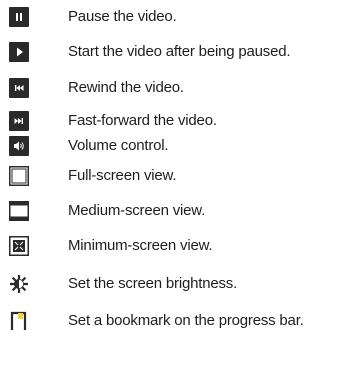 This screenshot has height=373, width=339. Describe the element at coordinates (122, 16) in the screenshot. I see `pause-label: Pause the video.` at that location.